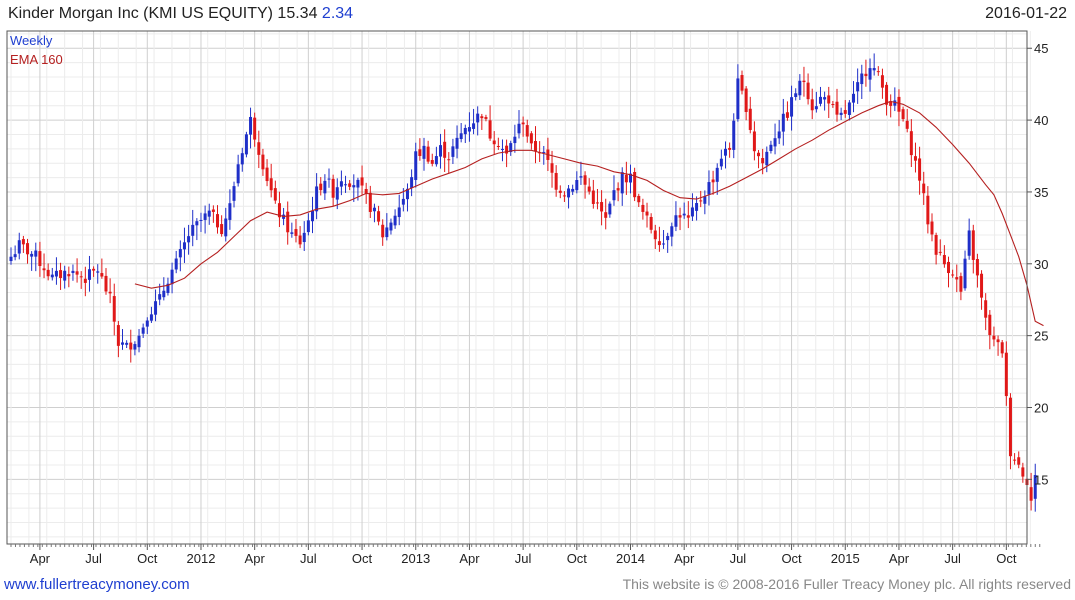 The image size is (1075, 600). I want to click on legend-item: EMA 160, so click(36, 59).